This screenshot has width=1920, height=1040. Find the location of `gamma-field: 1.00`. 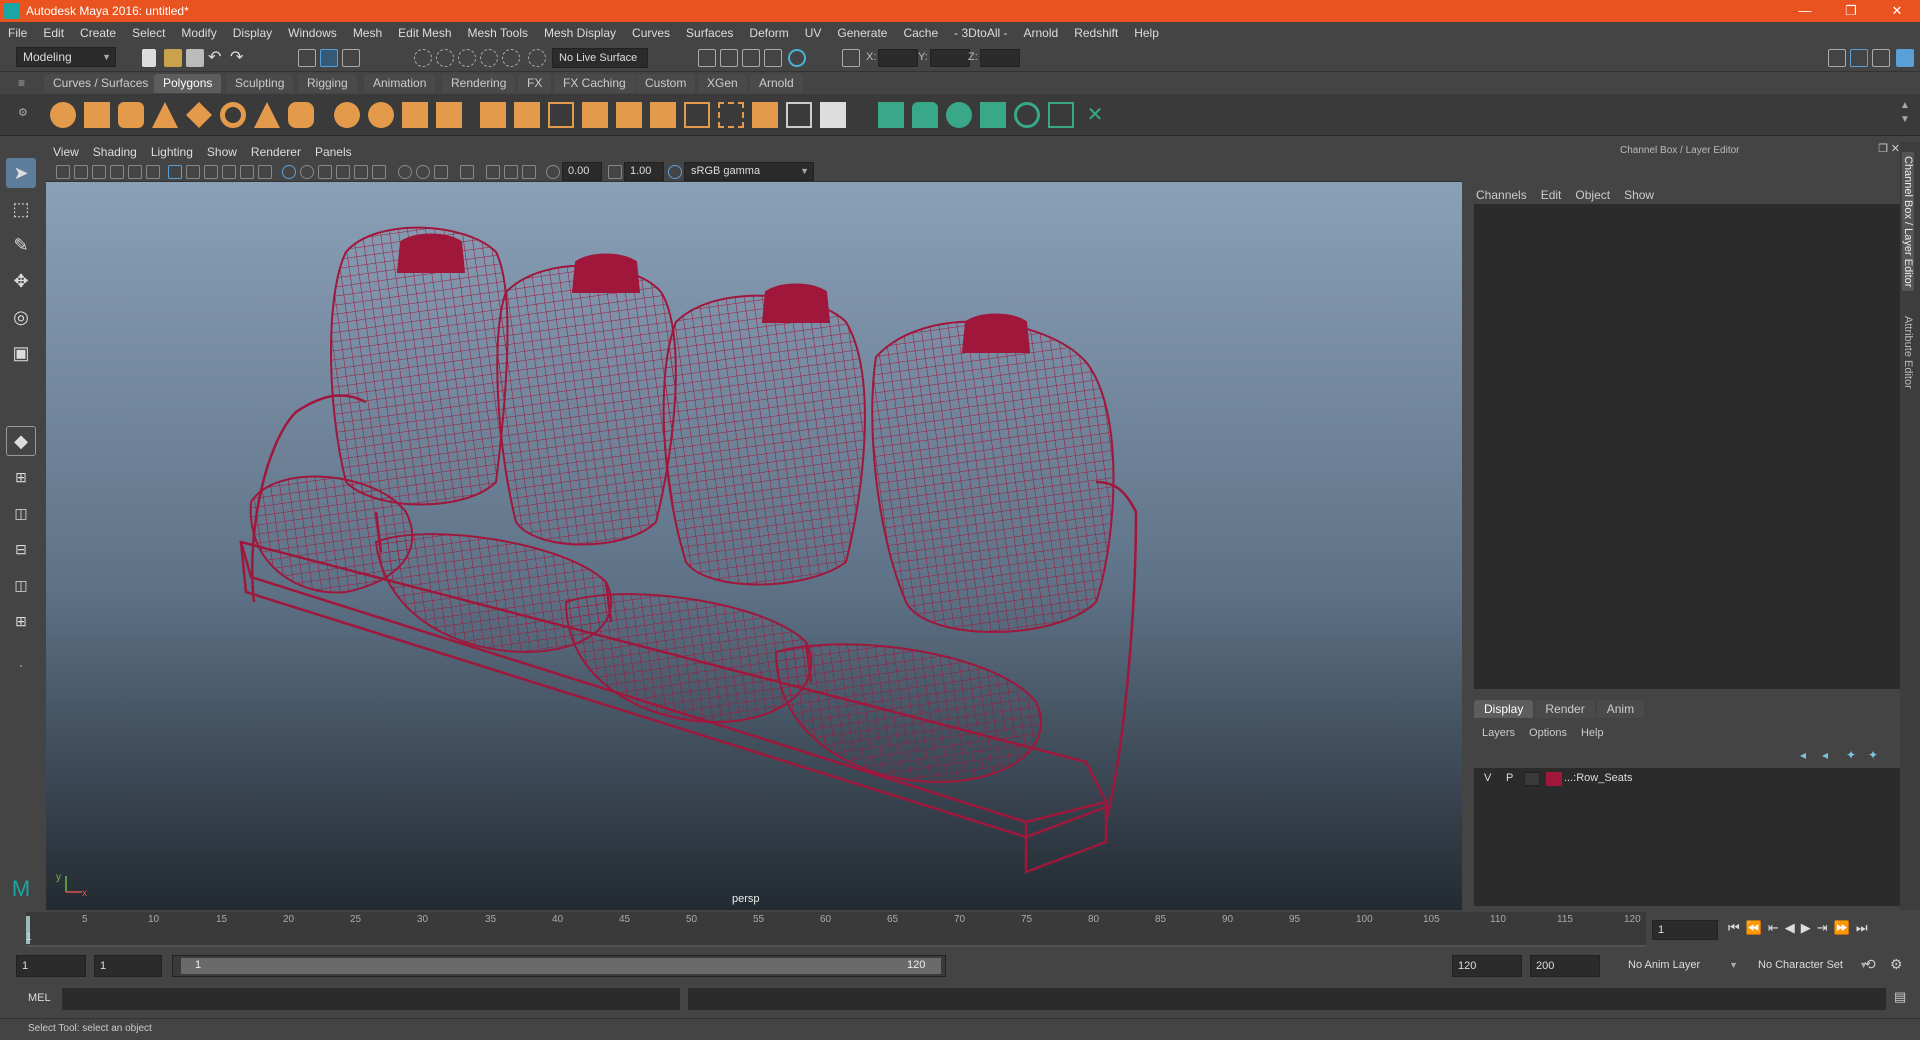

gamma-field: 1.00 is located at coordinates (644, 171).